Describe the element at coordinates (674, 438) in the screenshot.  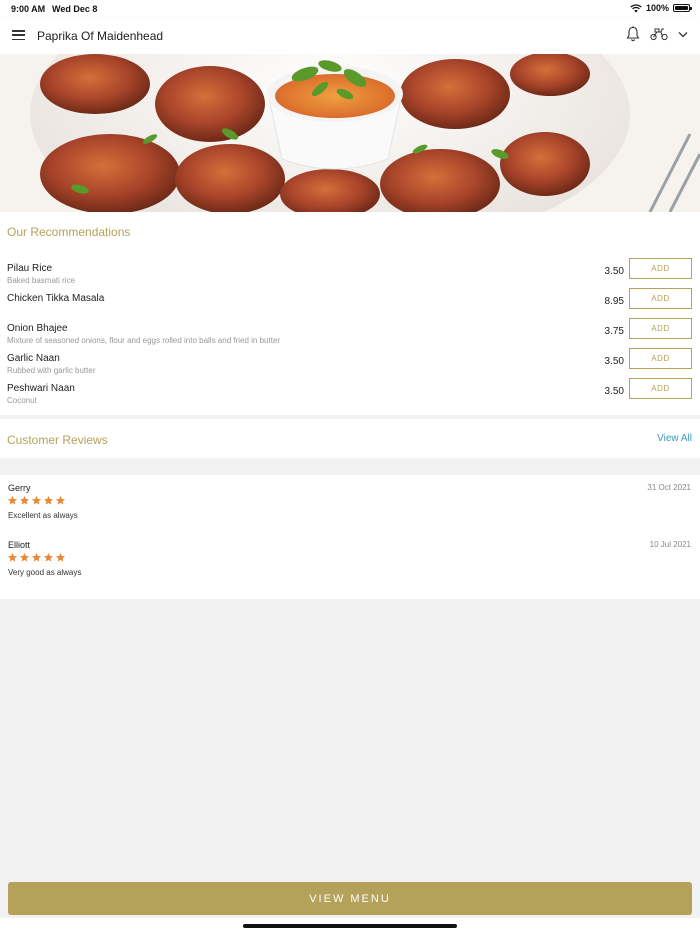
I see `view-all-link: View All` at that location.